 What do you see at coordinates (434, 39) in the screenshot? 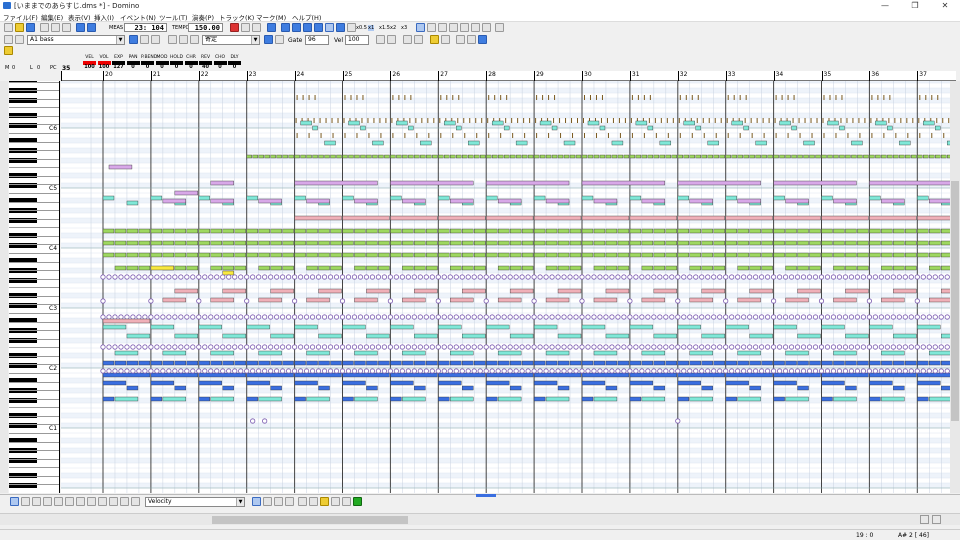
I see `color-icon` at bounding box center [434, 39].